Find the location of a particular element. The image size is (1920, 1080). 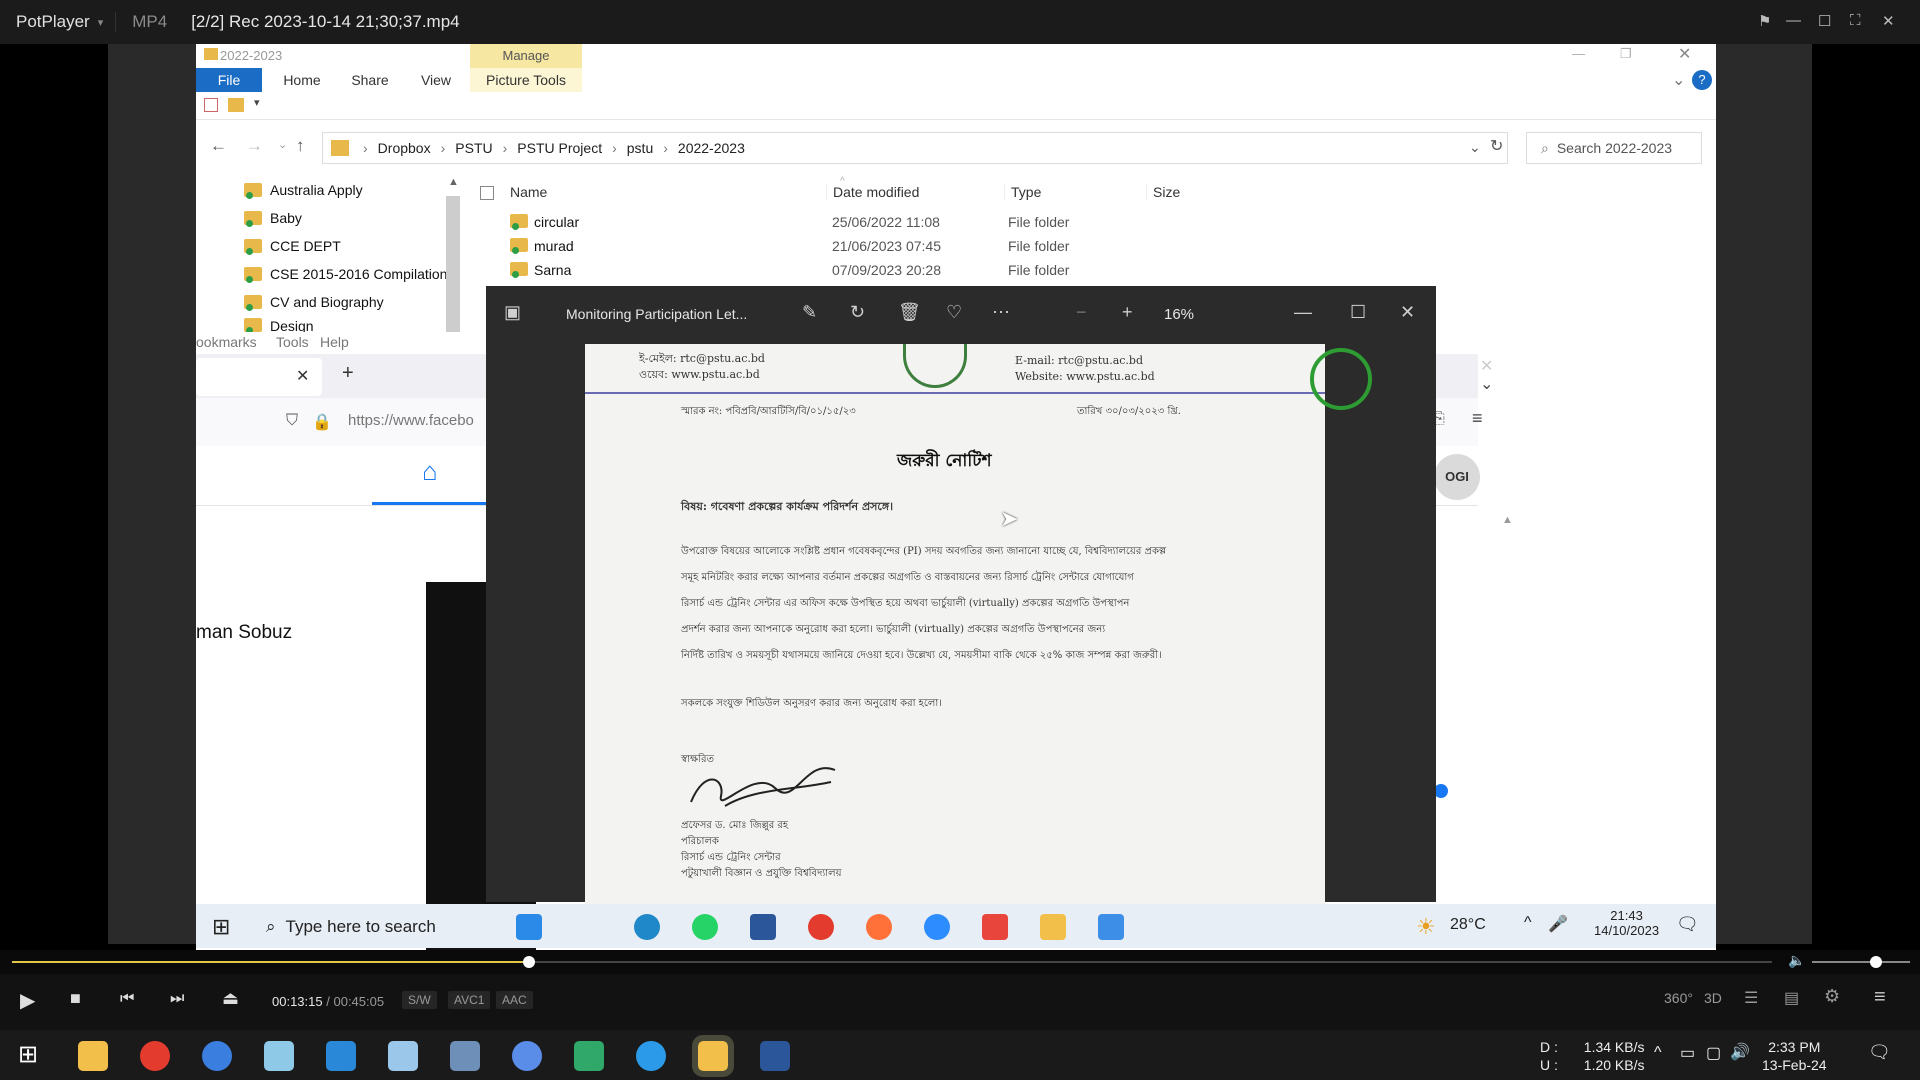

recent-locations-icon: ⌄ is located at coordinates (282, 144).